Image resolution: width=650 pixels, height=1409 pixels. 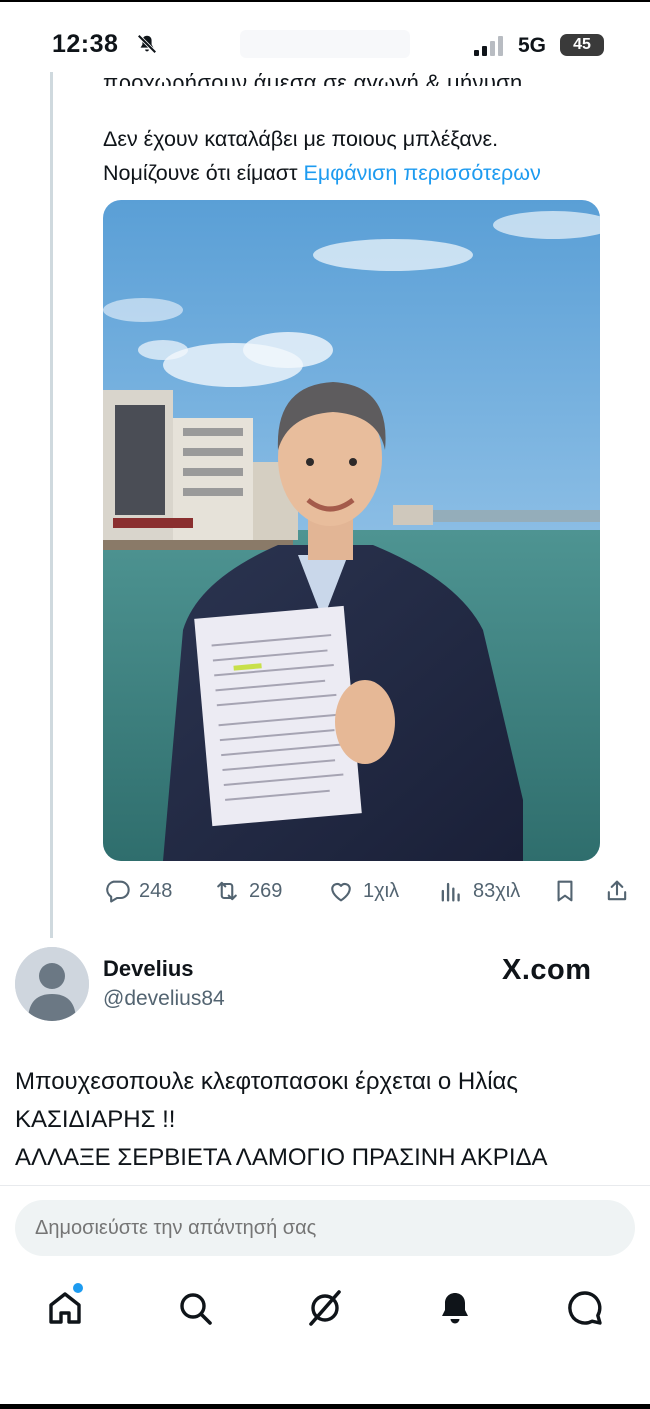 What do you see at coordinates (325, 1228) in the screenshot?
I see `reply-compose-input` at bounding box center [325, 1228].